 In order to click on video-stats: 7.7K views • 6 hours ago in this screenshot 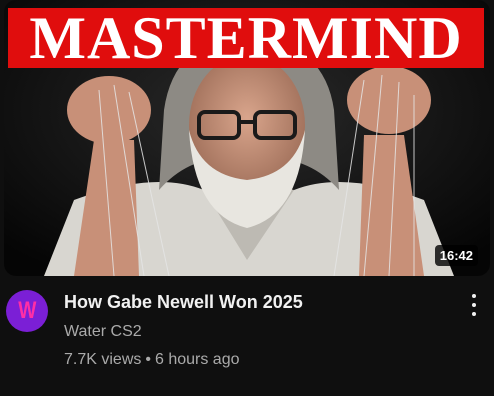, I will do `click(254, 360)`.